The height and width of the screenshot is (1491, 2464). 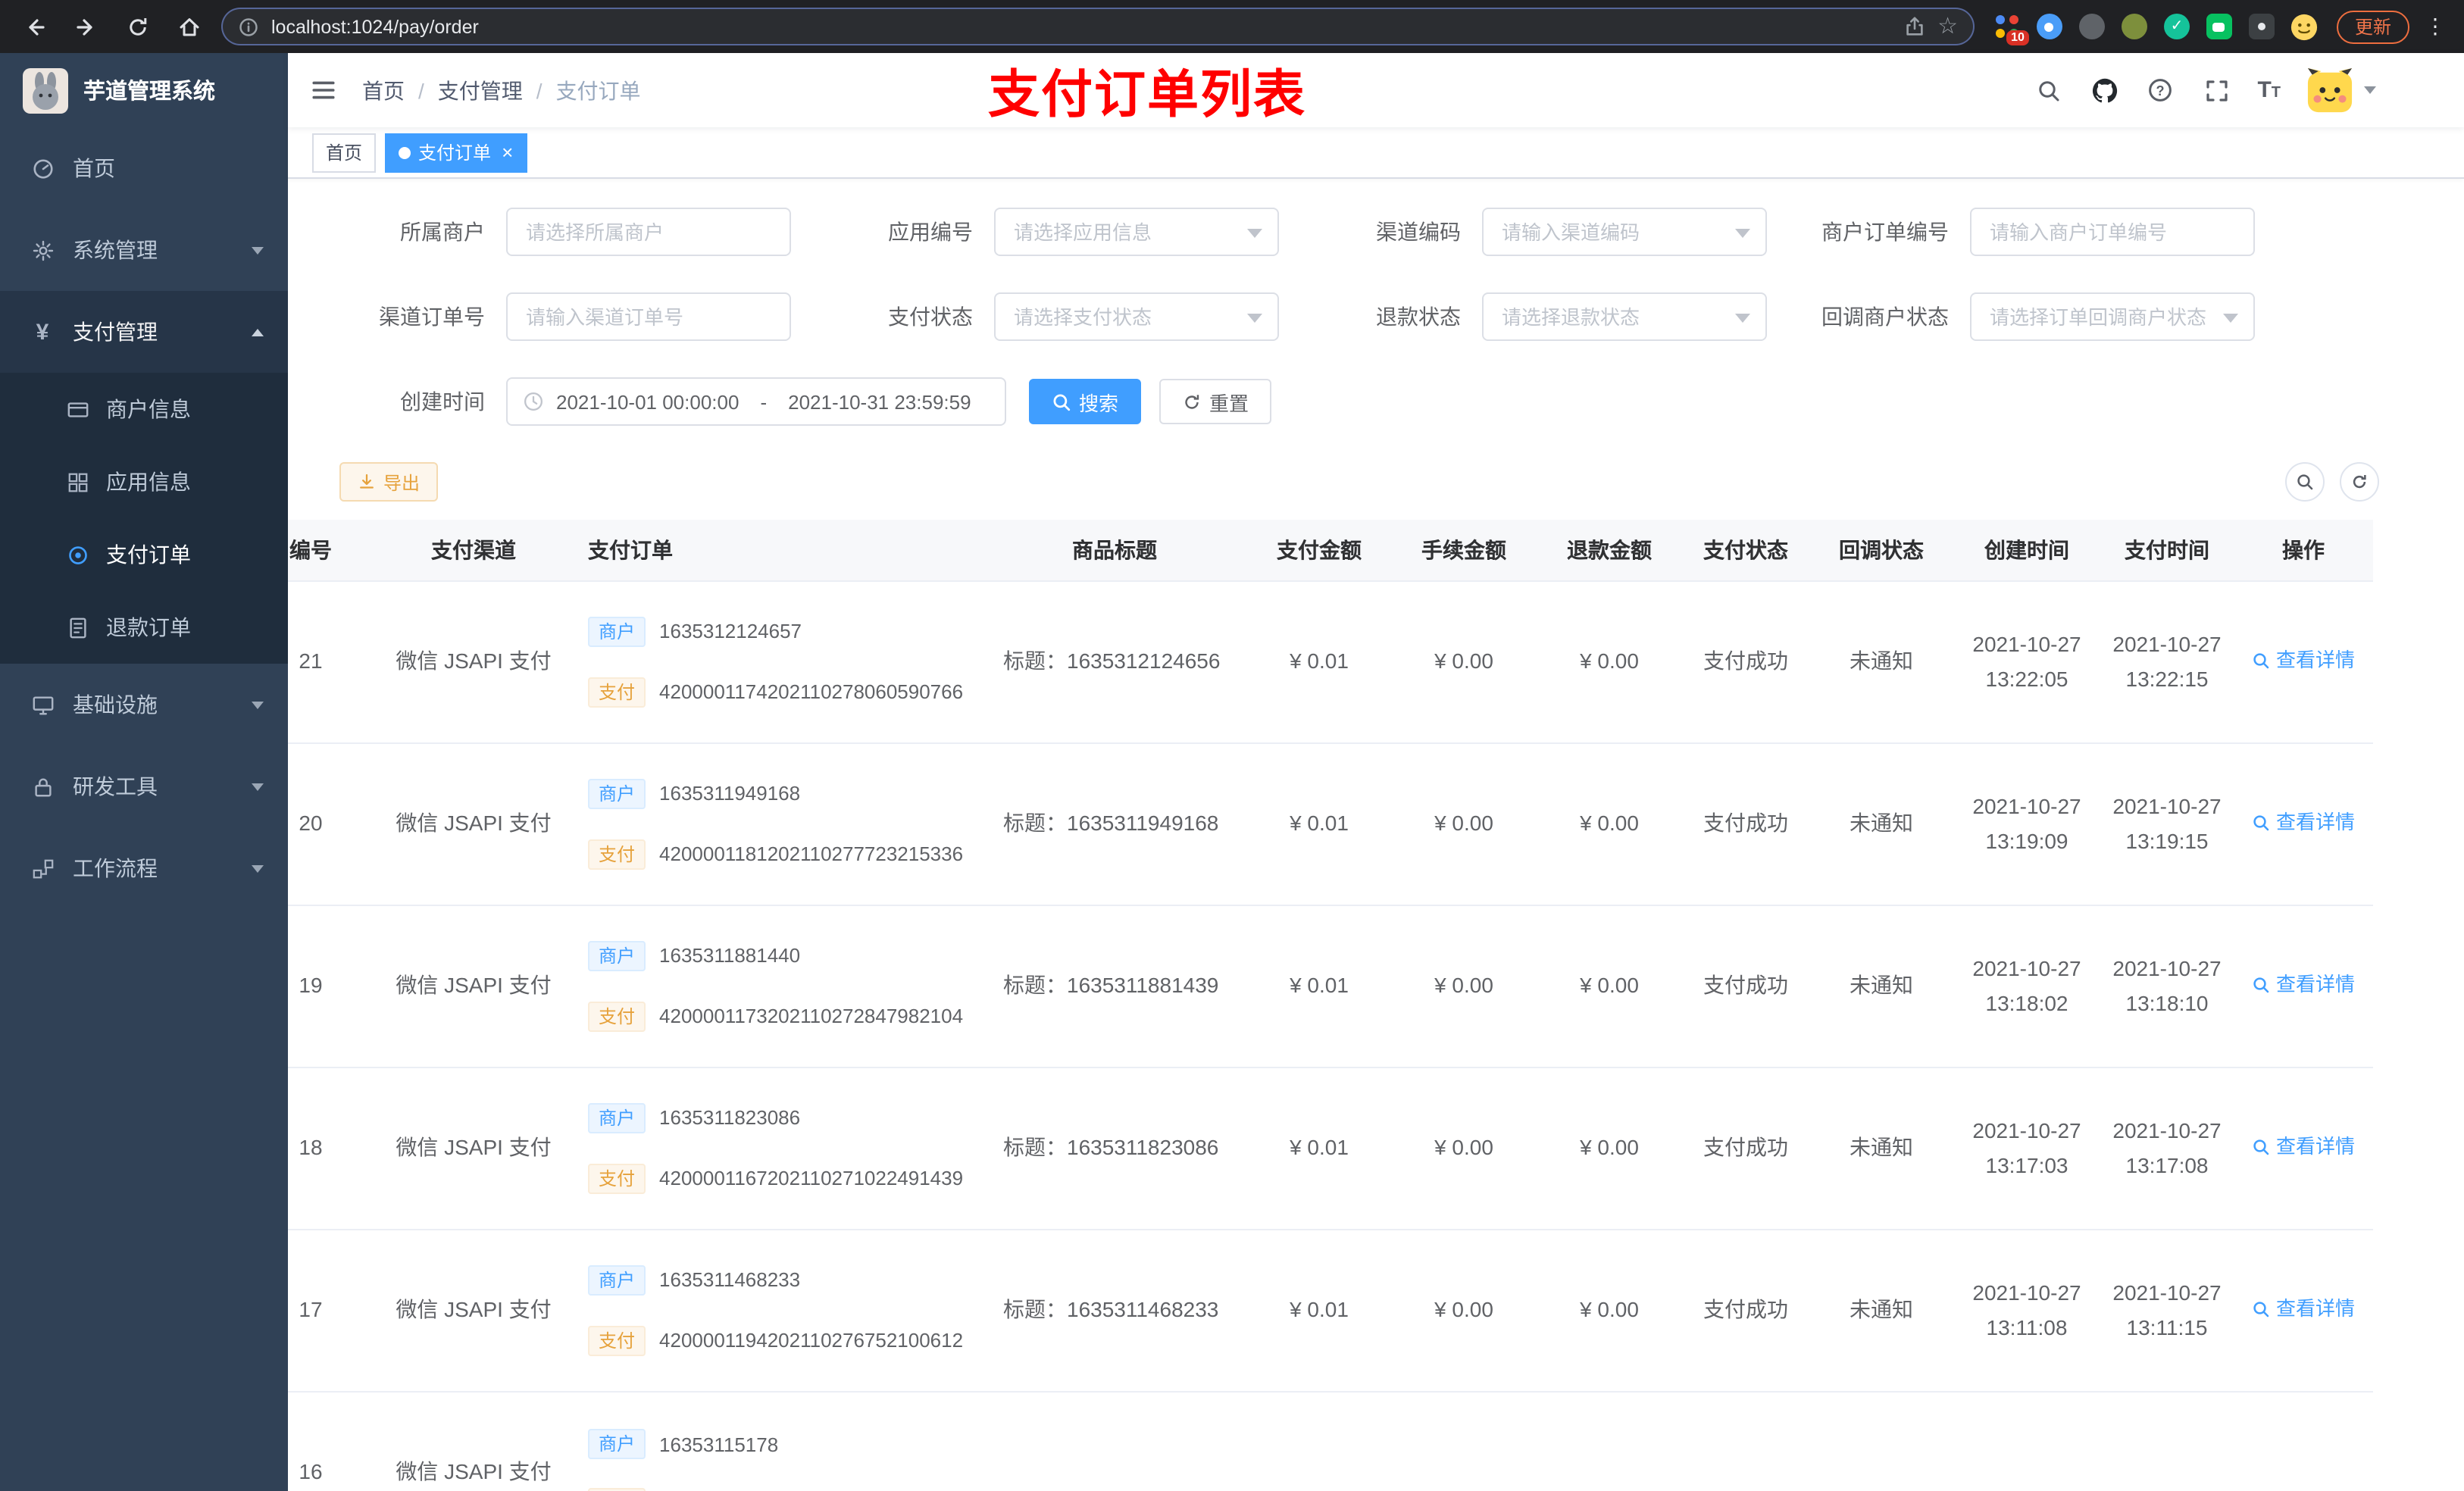 I want to click on refund-amount: ¥ 0.00, so click(x=1609, y=823).